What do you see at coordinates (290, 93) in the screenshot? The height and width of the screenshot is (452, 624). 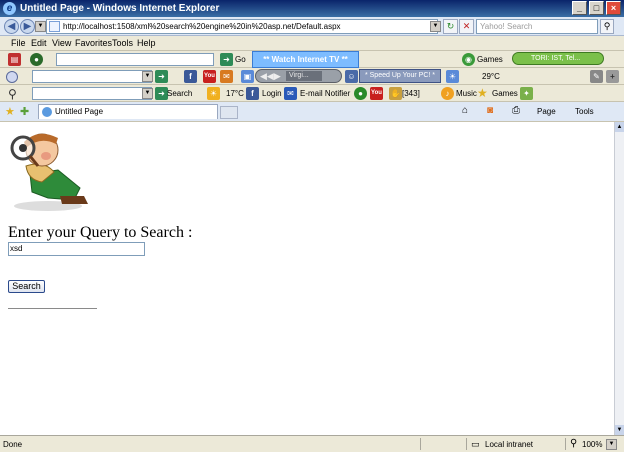 I see `email-icon: ✉` at bounding box center [290, 93].